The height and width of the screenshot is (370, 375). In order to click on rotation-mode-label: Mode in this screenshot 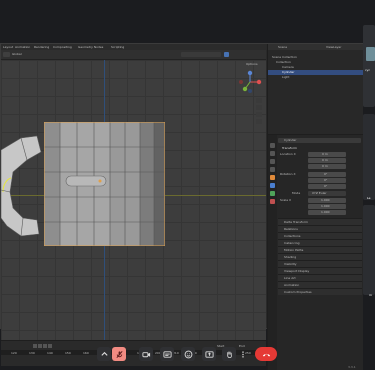, I will do `click(296, 193)`.